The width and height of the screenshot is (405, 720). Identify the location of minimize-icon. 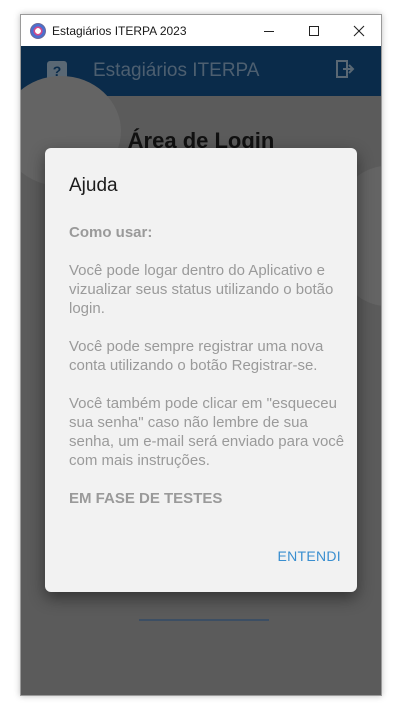
(268, 31).